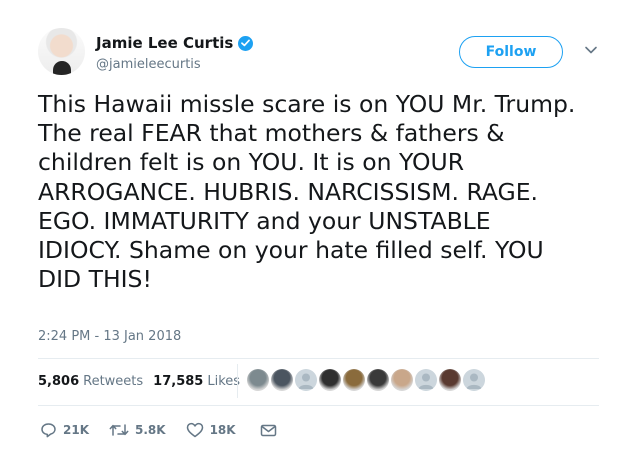  What do you see at coordinates (366, 380) in the screenshot?
I see `likers-avatars` at bounding box center [366, 380].